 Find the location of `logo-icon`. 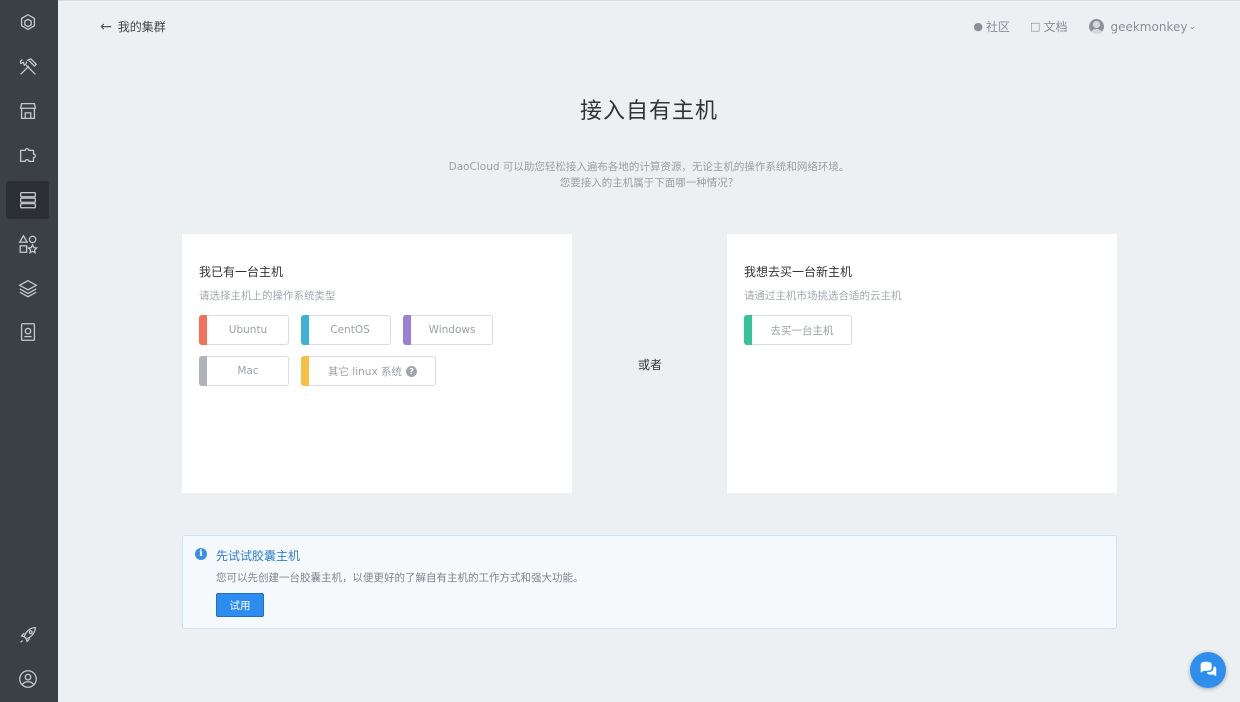

logo-icon is located at coordinates (27, 23).